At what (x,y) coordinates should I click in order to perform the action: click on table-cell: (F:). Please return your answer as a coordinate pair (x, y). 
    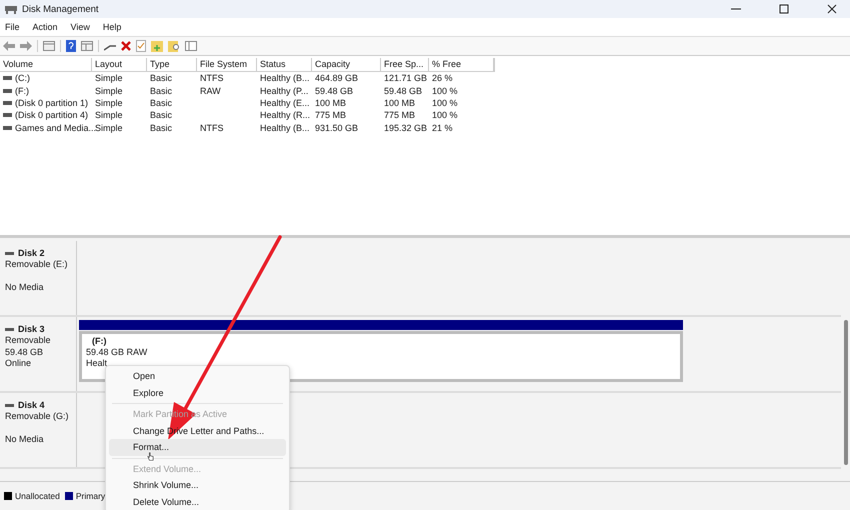
    Looking at the image, I should click on (22, 91).